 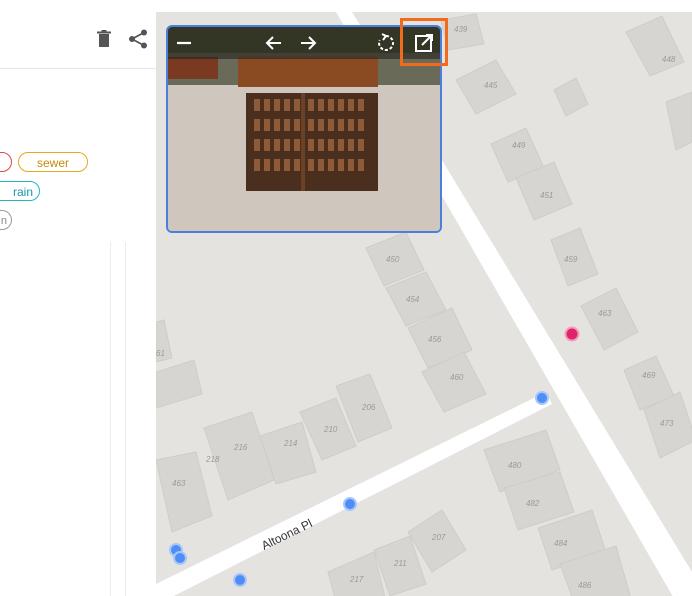 I want to click on arrow-left-icon, so click(x=274, y=43).